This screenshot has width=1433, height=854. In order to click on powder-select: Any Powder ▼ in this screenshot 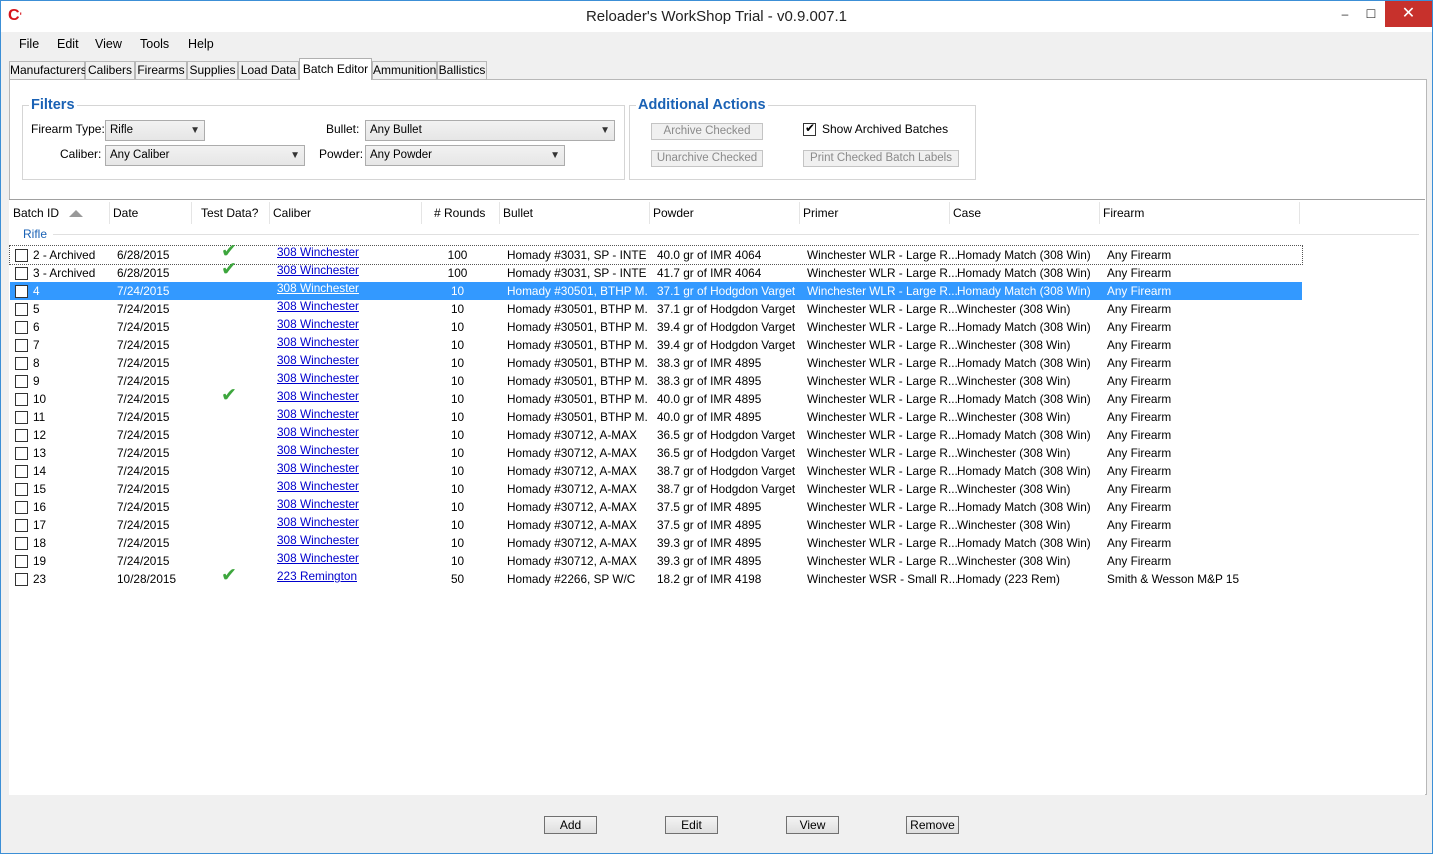, I will do `click(465, 155)`.